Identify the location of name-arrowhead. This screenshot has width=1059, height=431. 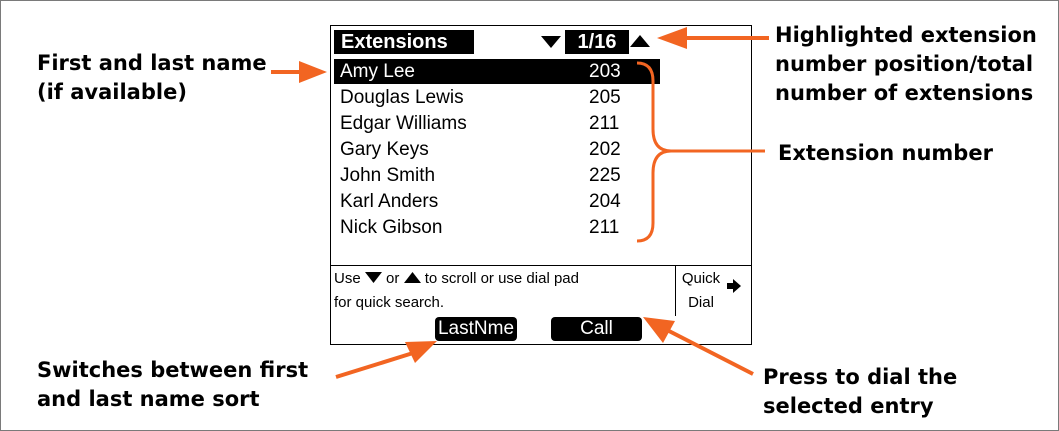
(313, 72).